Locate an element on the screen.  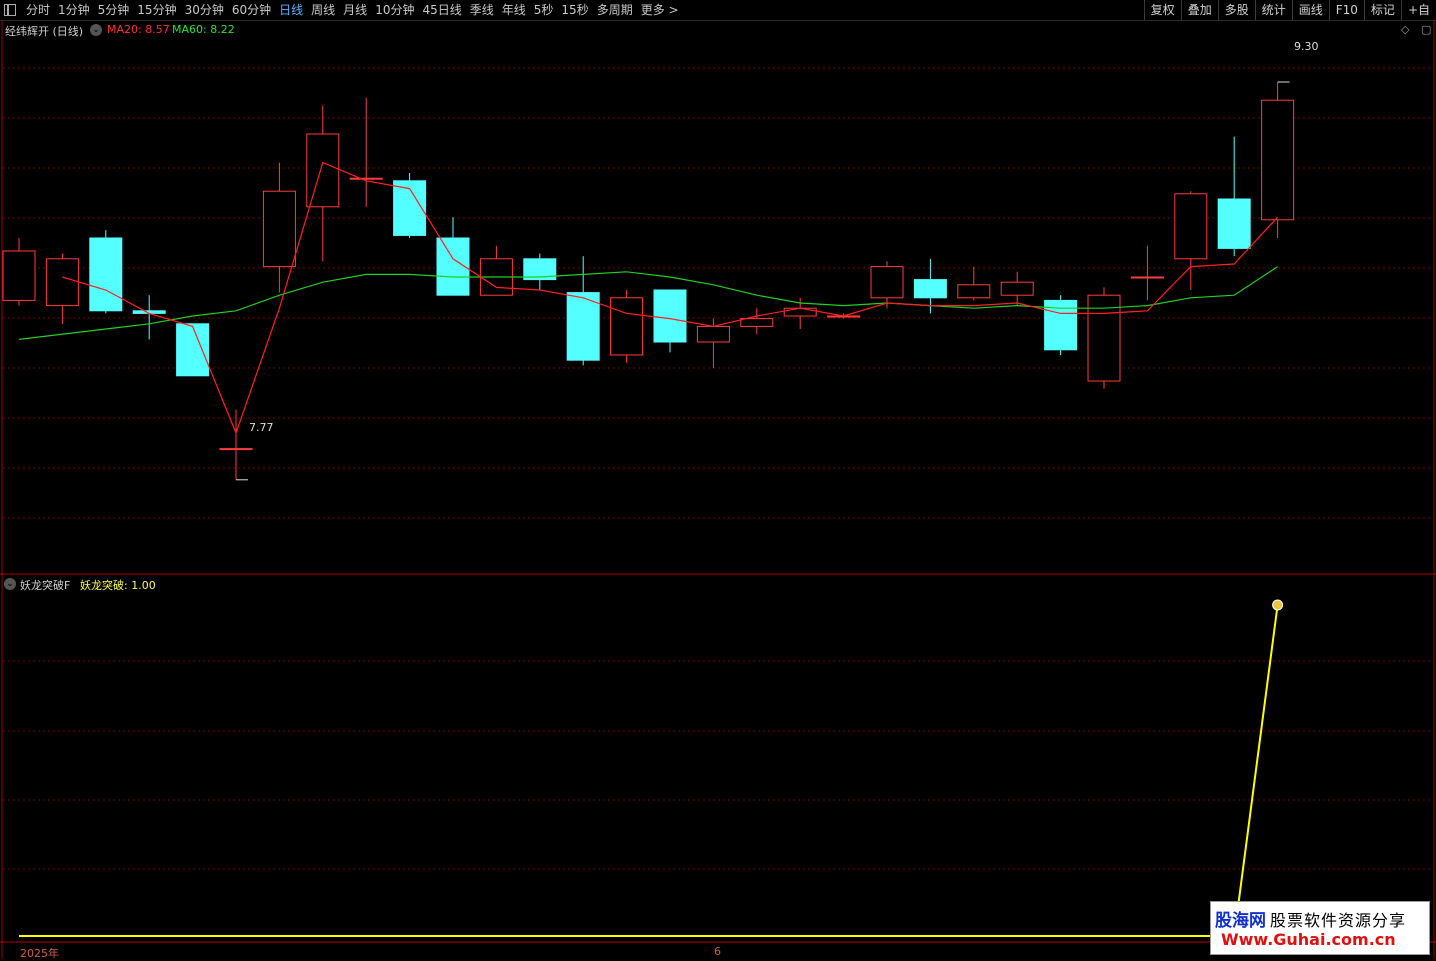
watermark-brand: 股海网 is located at coordinates (1240, 921).